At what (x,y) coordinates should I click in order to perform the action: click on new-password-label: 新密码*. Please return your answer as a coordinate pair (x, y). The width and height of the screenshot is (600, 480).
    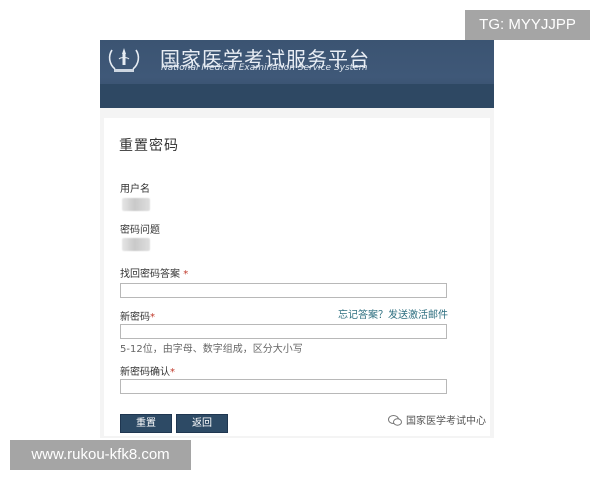
    Looking at the image, I should click on (137, 315).